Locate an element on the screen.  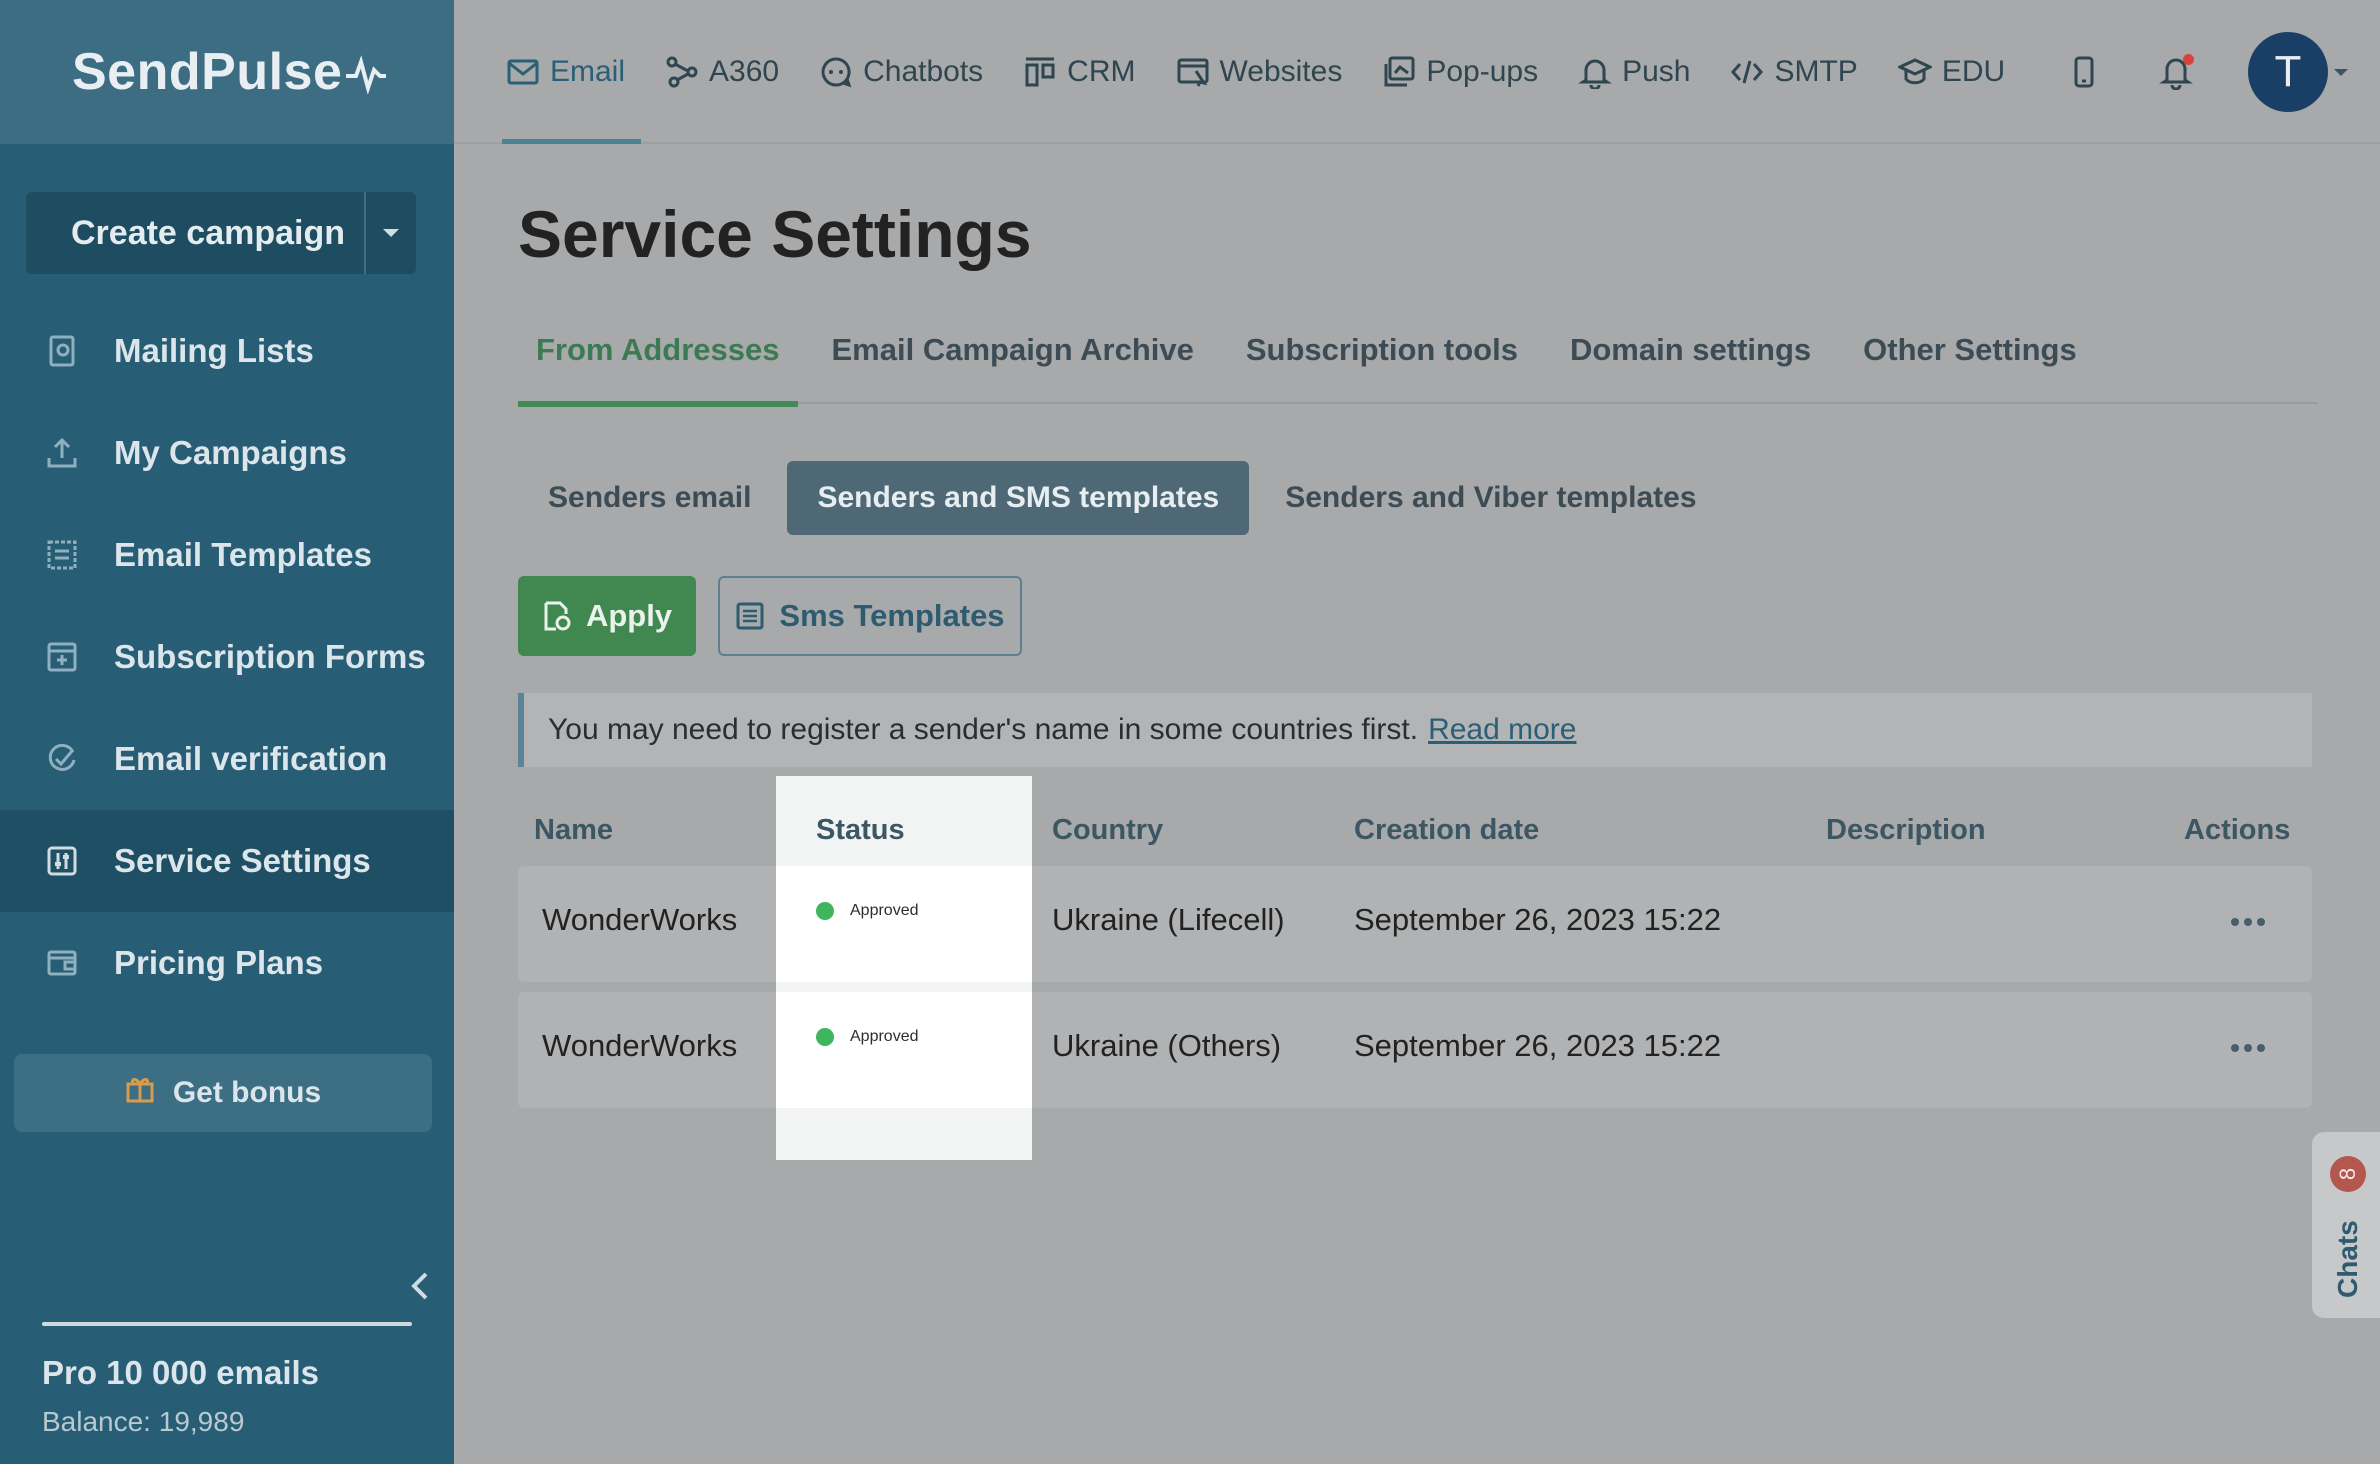
graduation-cap-icon is located at coordinates (1914, 71).